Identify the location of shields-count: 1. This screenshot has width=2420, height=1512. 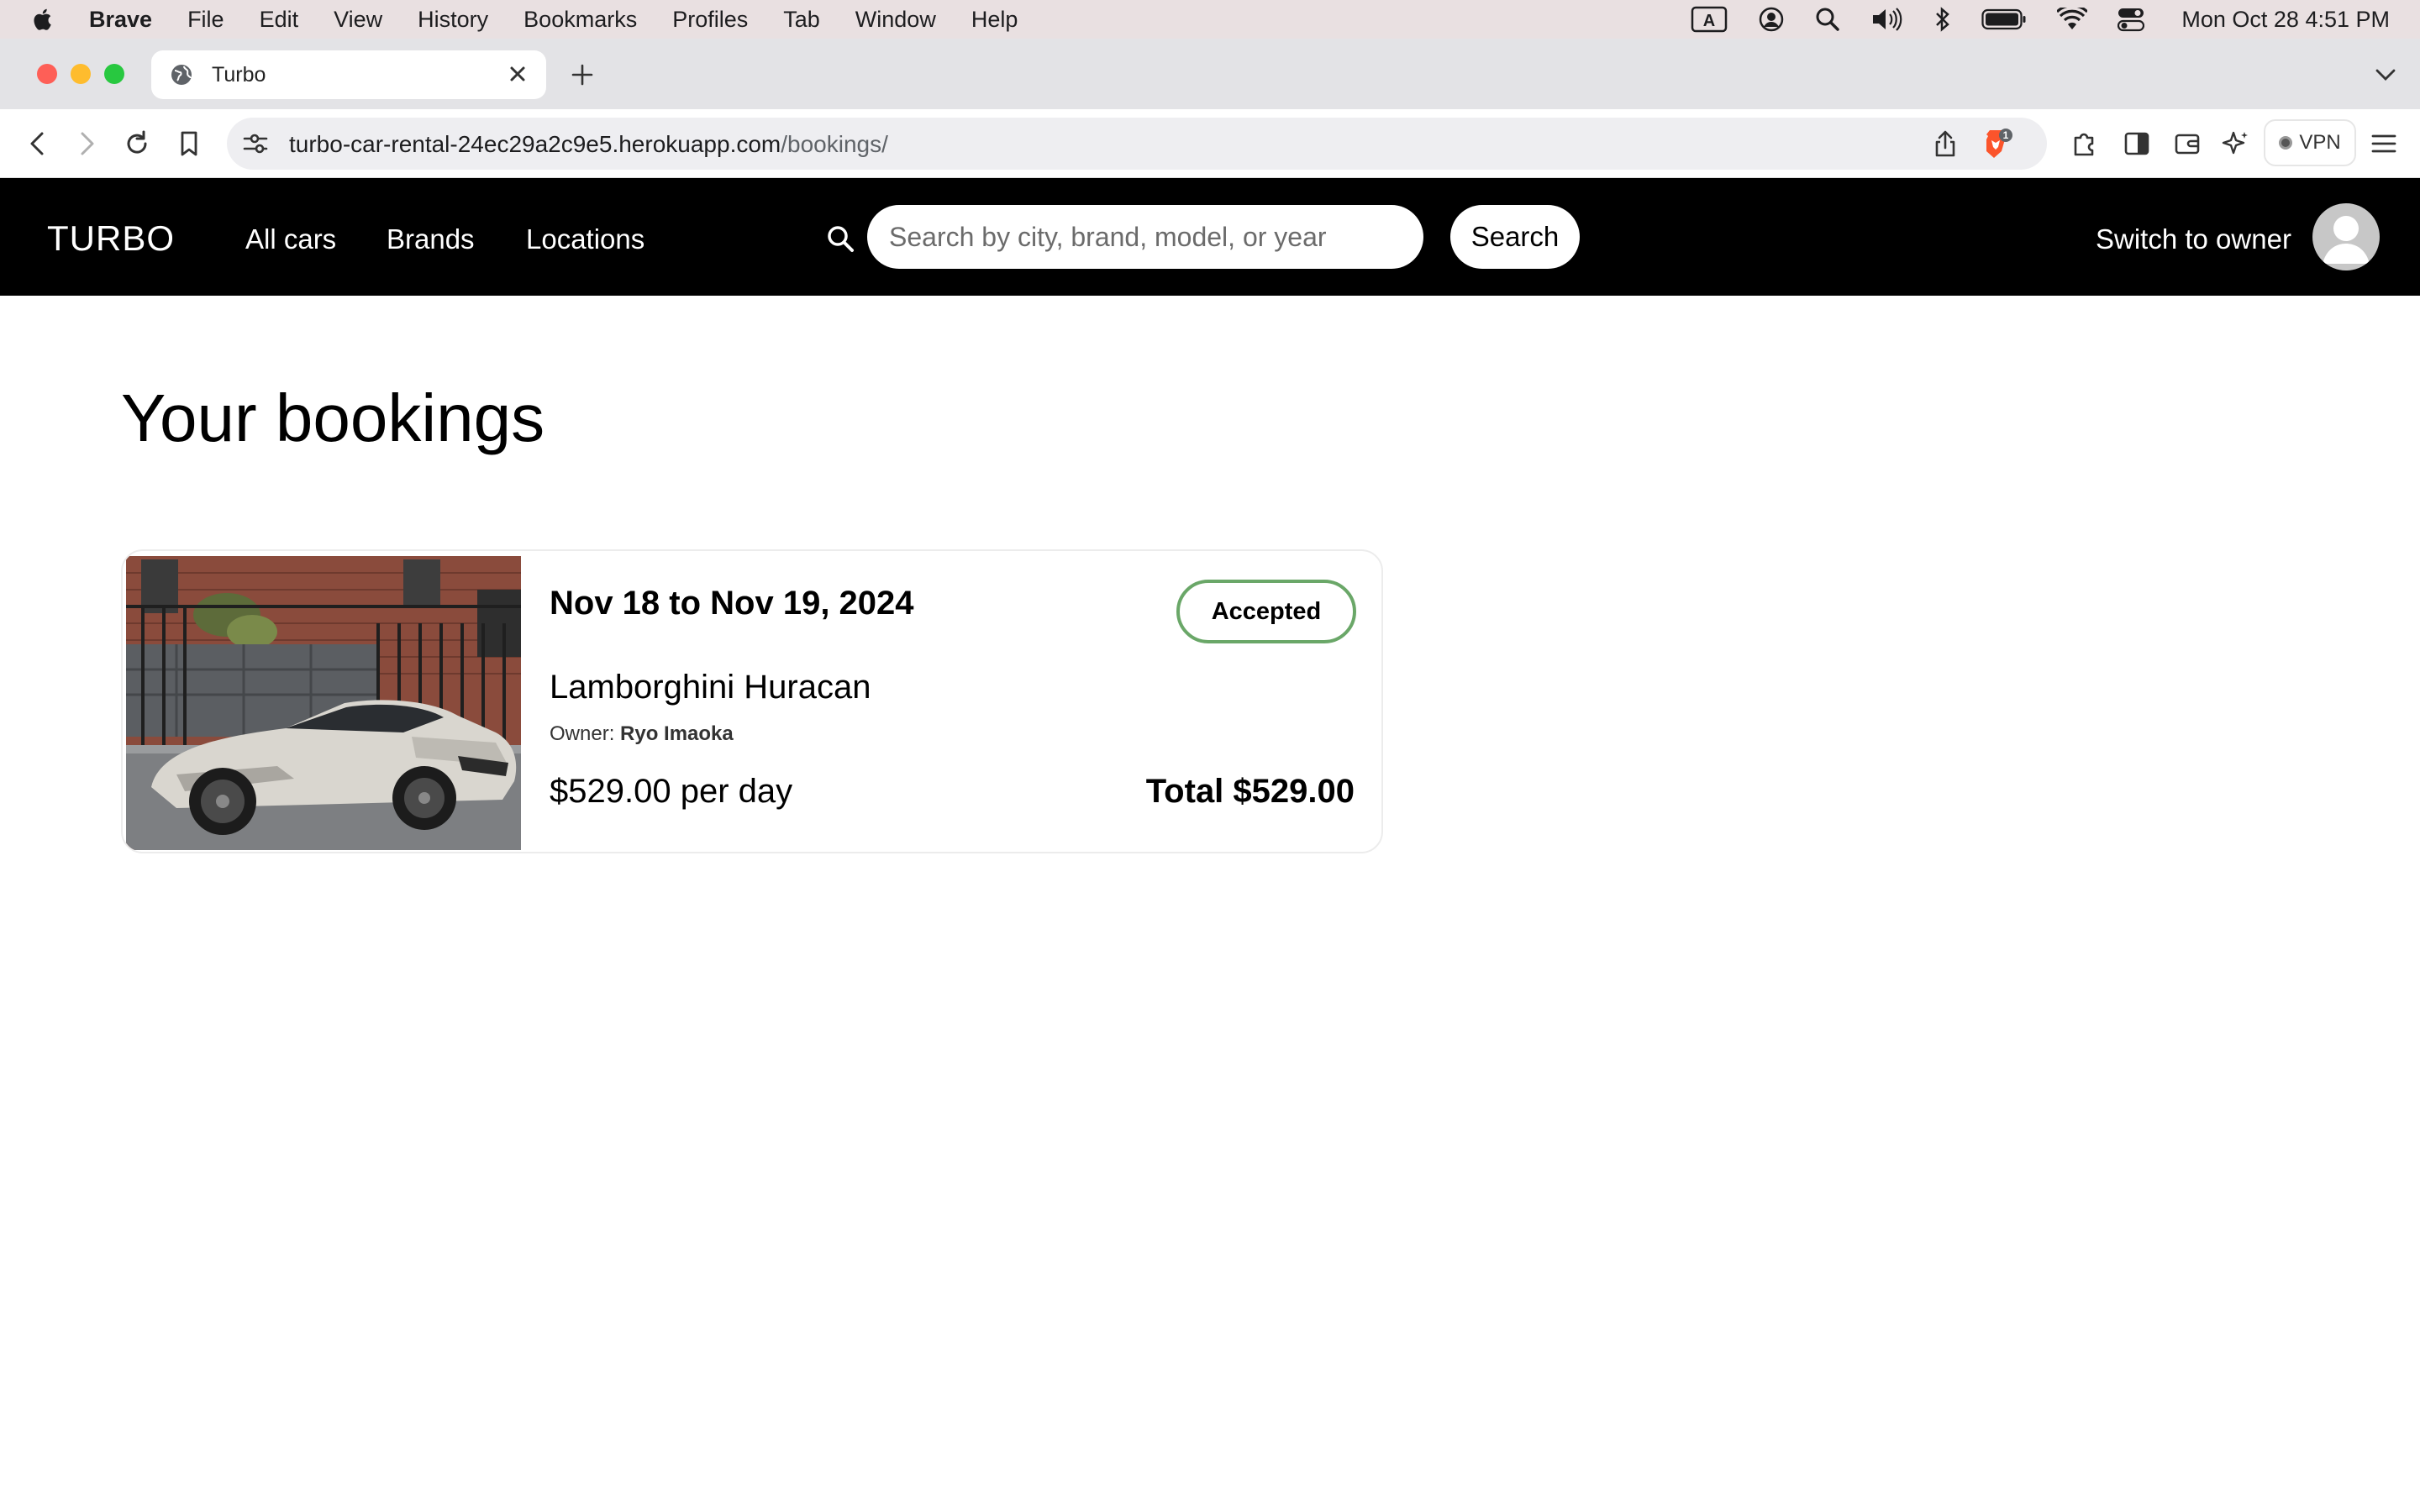
(2006, 135).